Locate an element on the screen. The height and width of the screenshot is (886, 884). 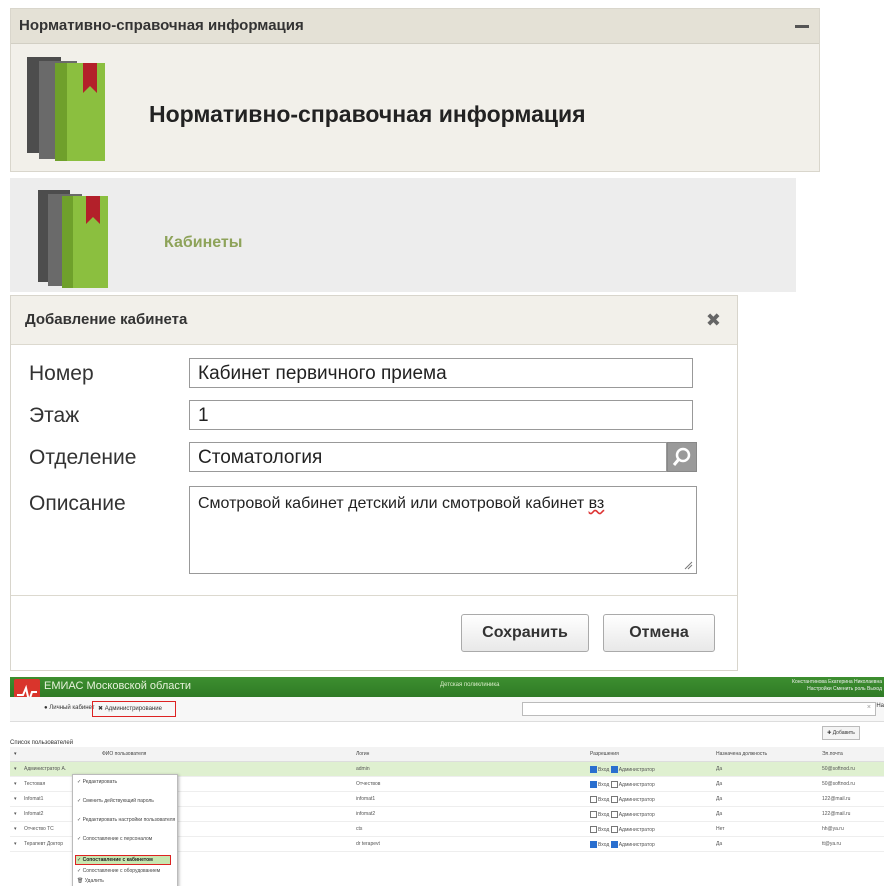
app-organization: Детская поликлиника is located at coordinates (470, 685).